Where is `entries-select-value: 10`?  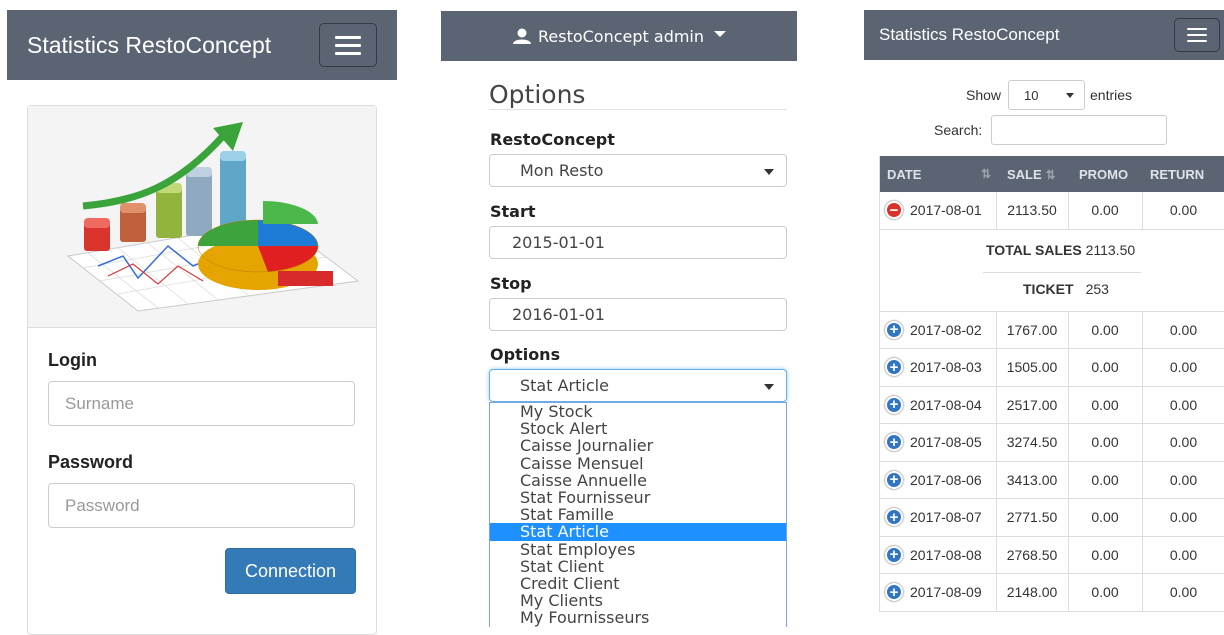
entries-select-value: 10 is located at coordinates (1031, 95).